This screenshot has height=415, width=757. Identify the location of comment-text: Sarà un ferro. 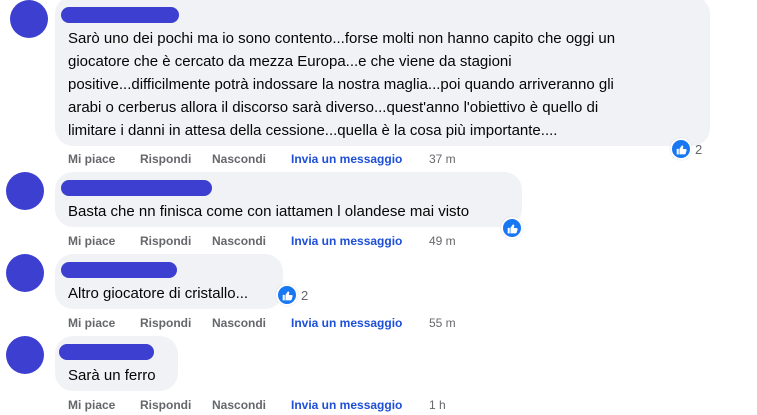
(112, 375).